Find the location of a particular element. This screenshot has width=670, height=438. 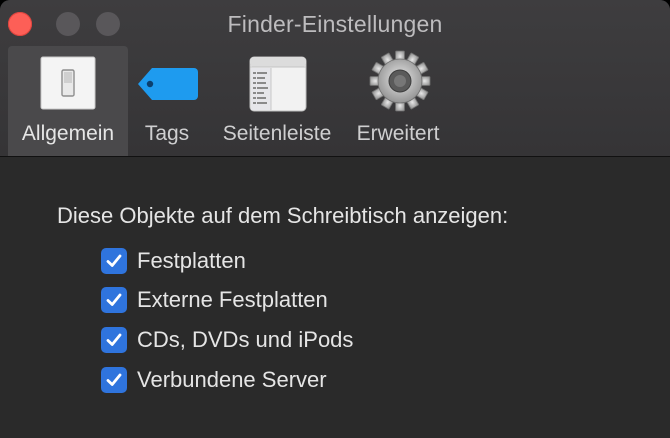

option-verbundene-server: Verbundene Server is located at coordinates (214, 380).